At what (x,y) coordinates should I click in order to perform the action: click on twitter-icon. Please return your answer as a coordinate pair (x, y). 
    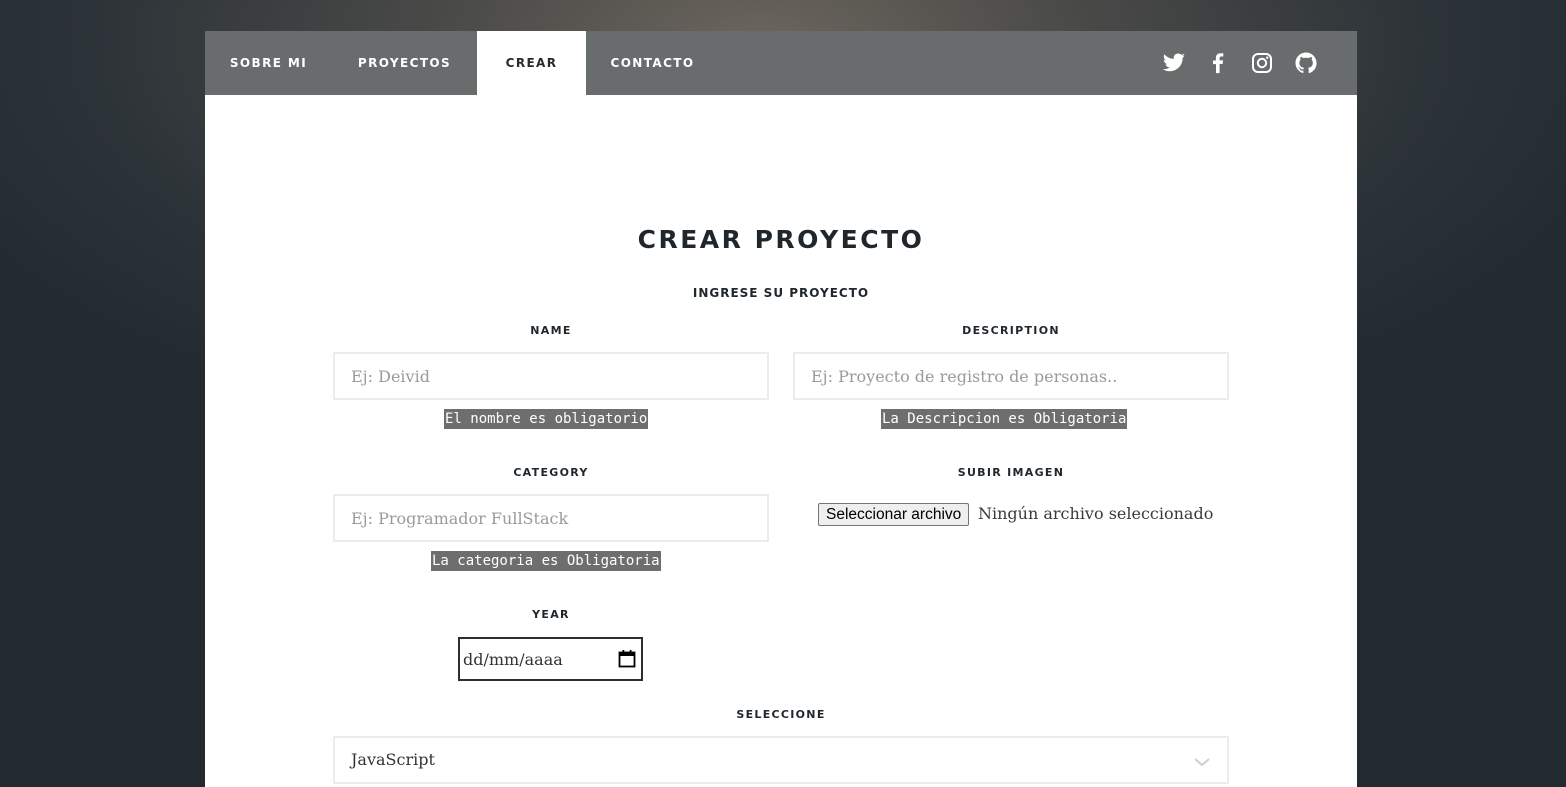
    Looking at the image, I should click on (1174, 63).